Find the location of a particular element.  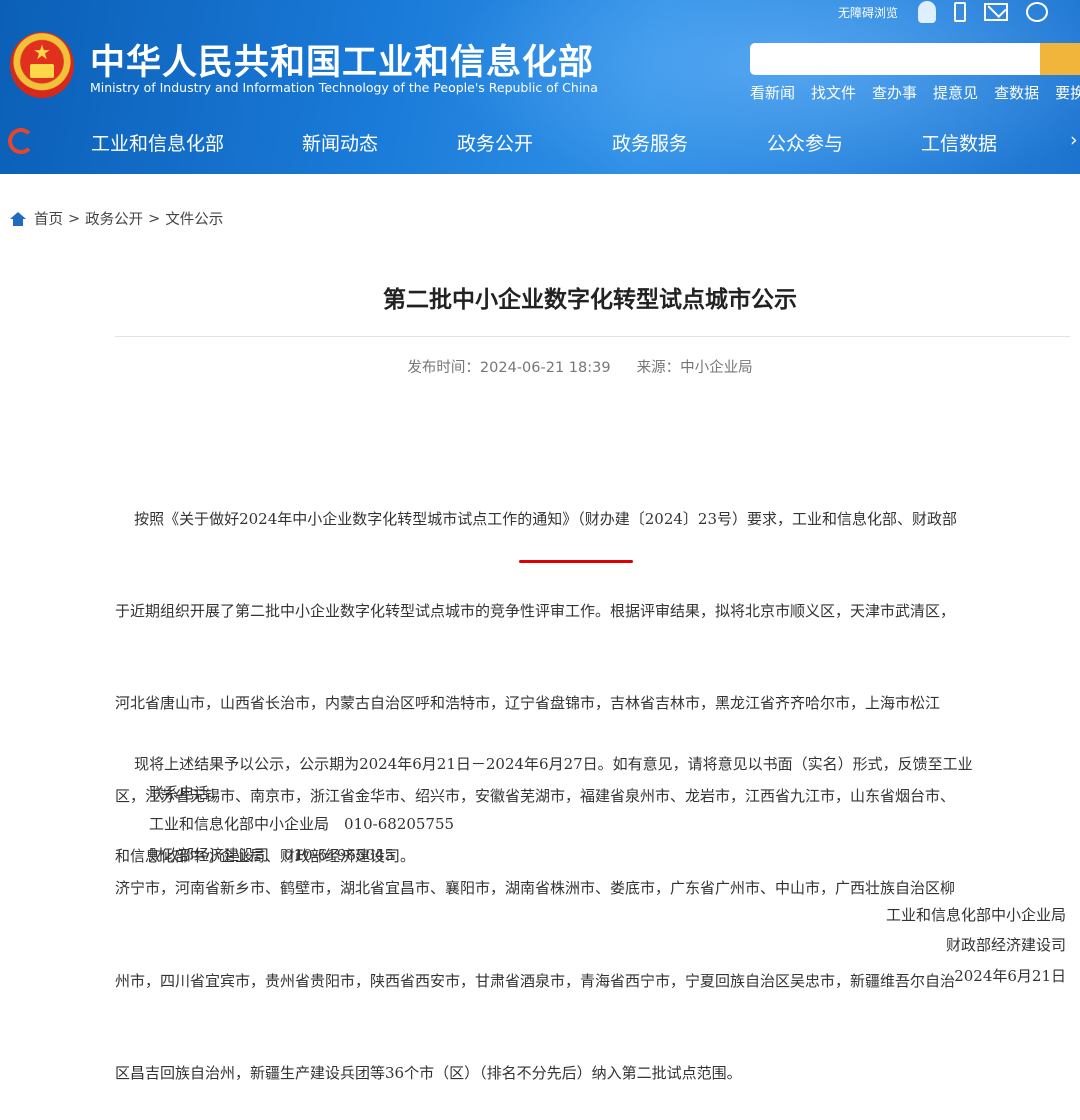

title-divider is located at coordinates (592, 336).